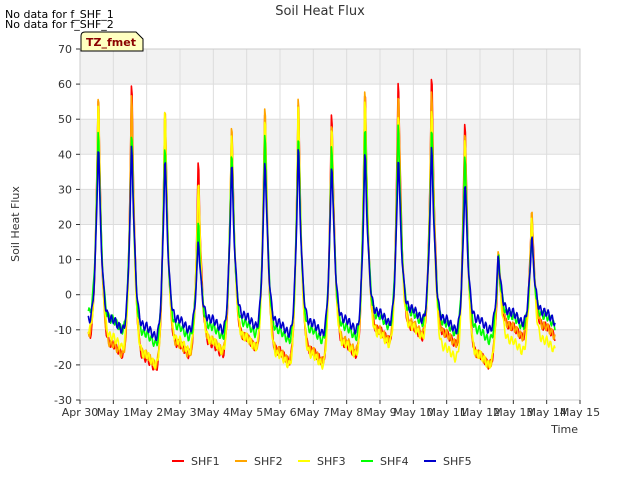  I want to click on x-tick-label: May 2, so click(146, 412).